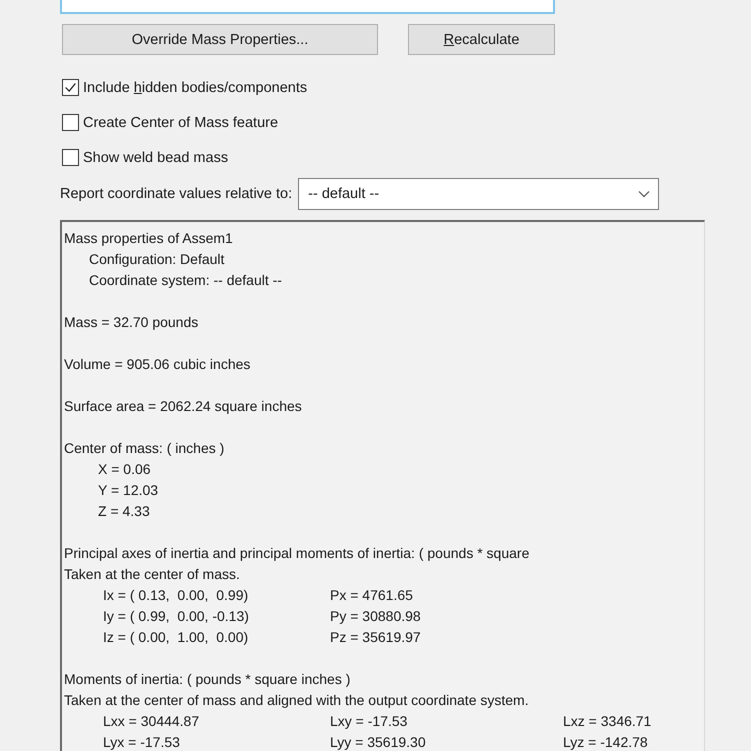  I want to click on result-value: Lyz = -142.78, so click(605, 742).